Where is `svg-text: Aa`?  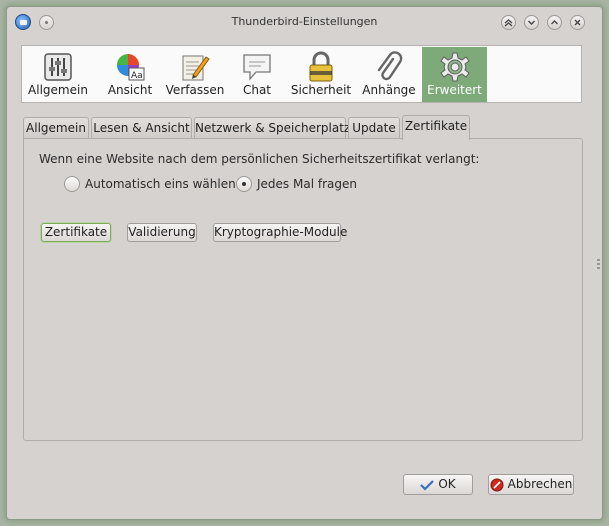 svg-text: Aa is located at coordinates (137, 76).